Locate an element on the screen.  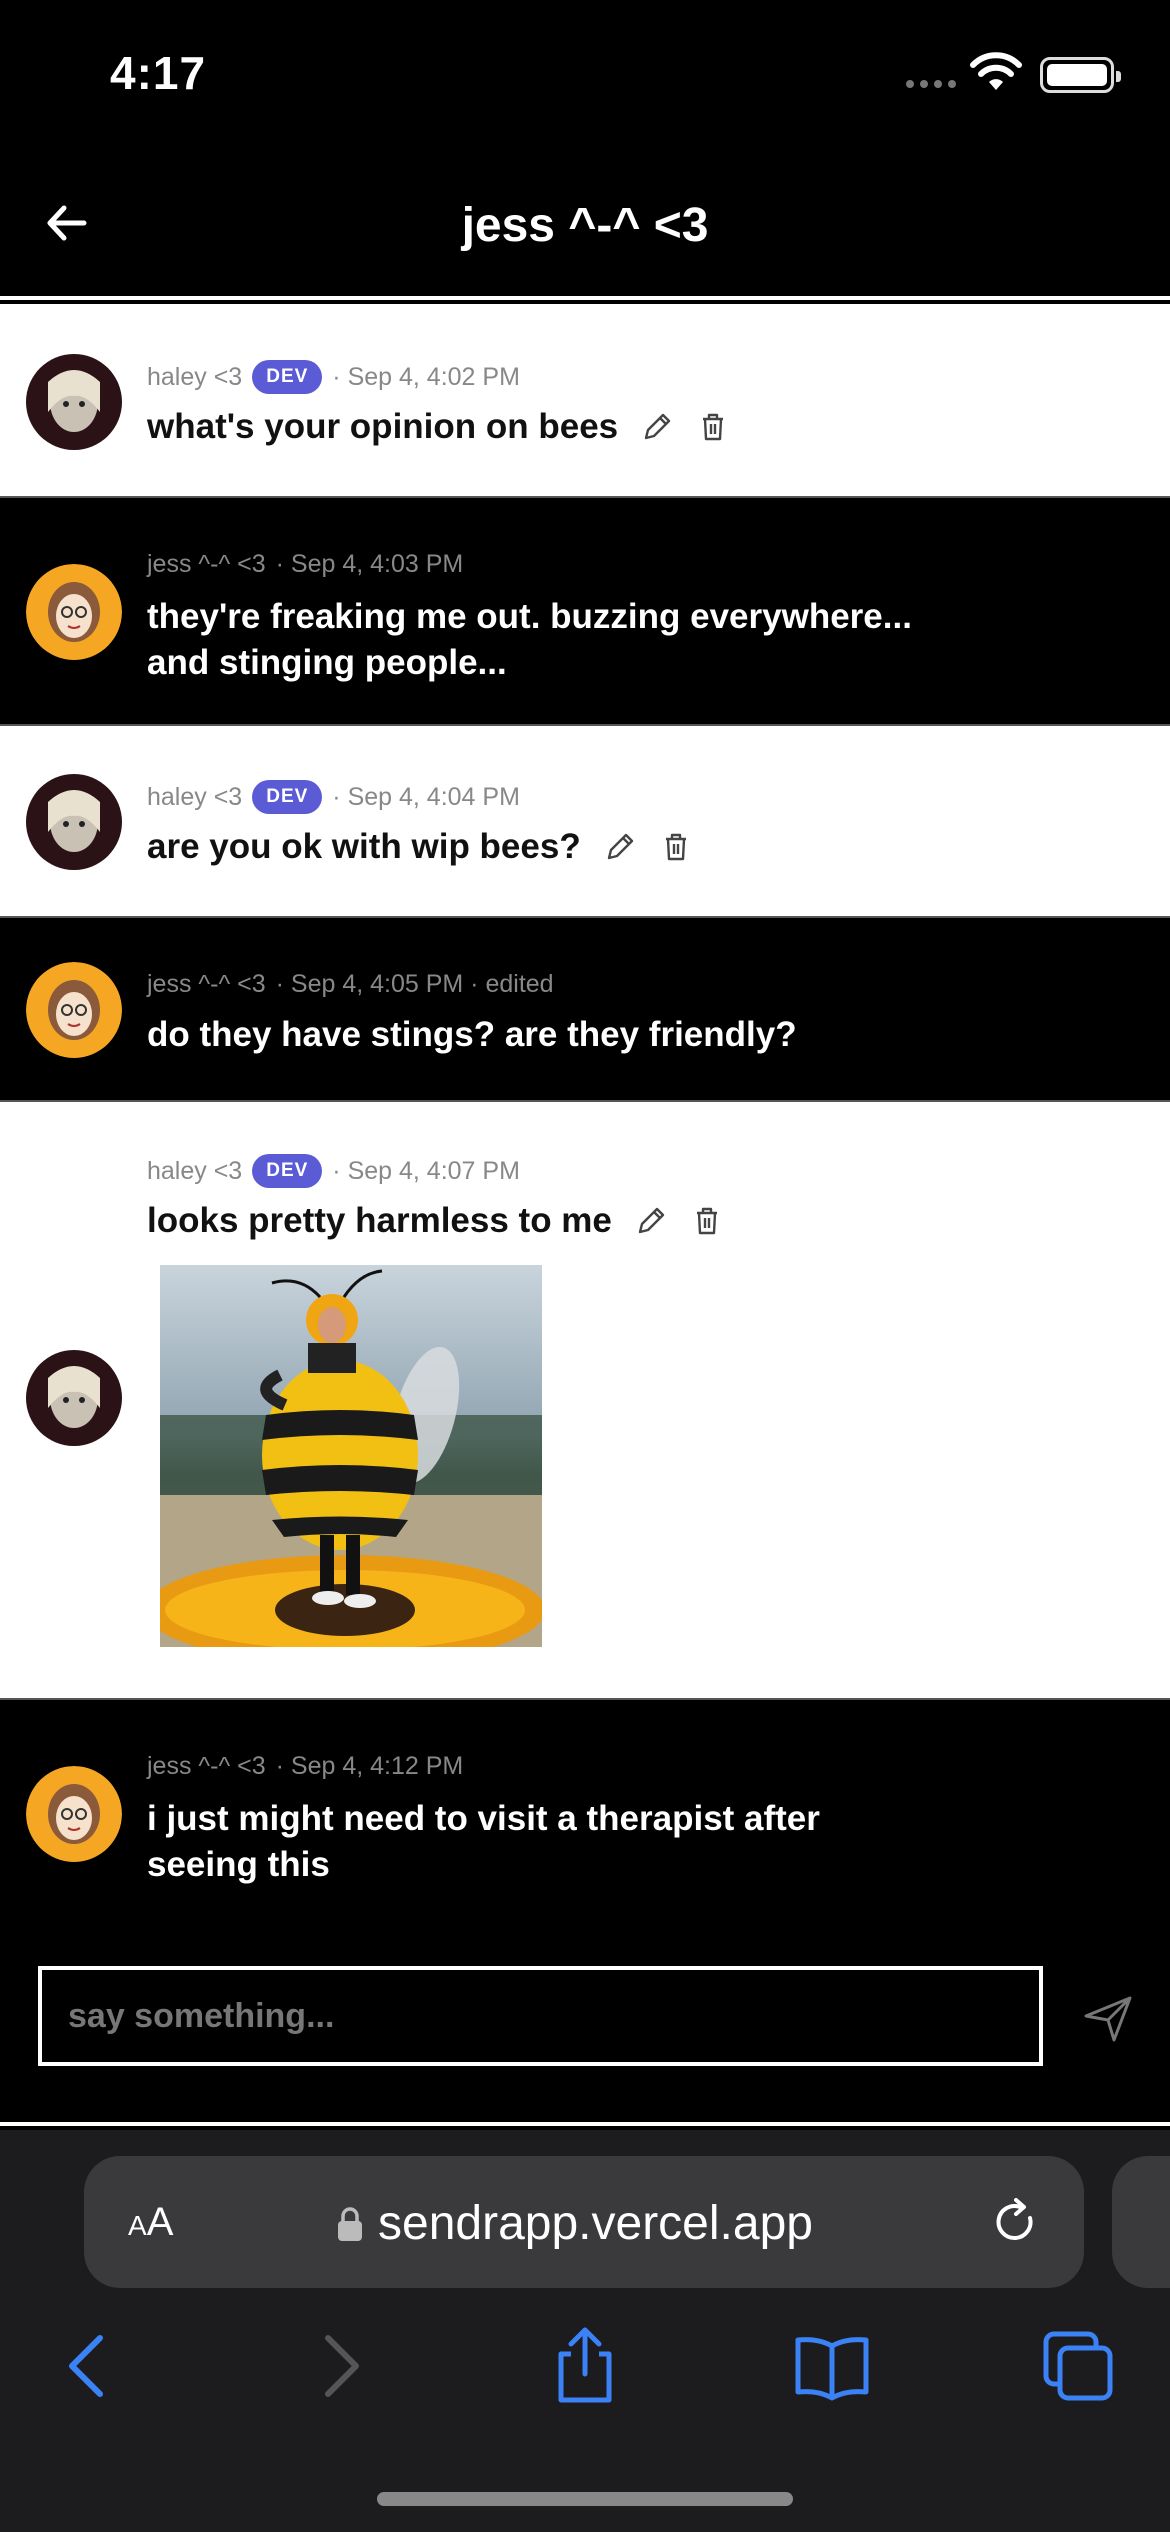
message-input is located at coordinates (540, 2016).